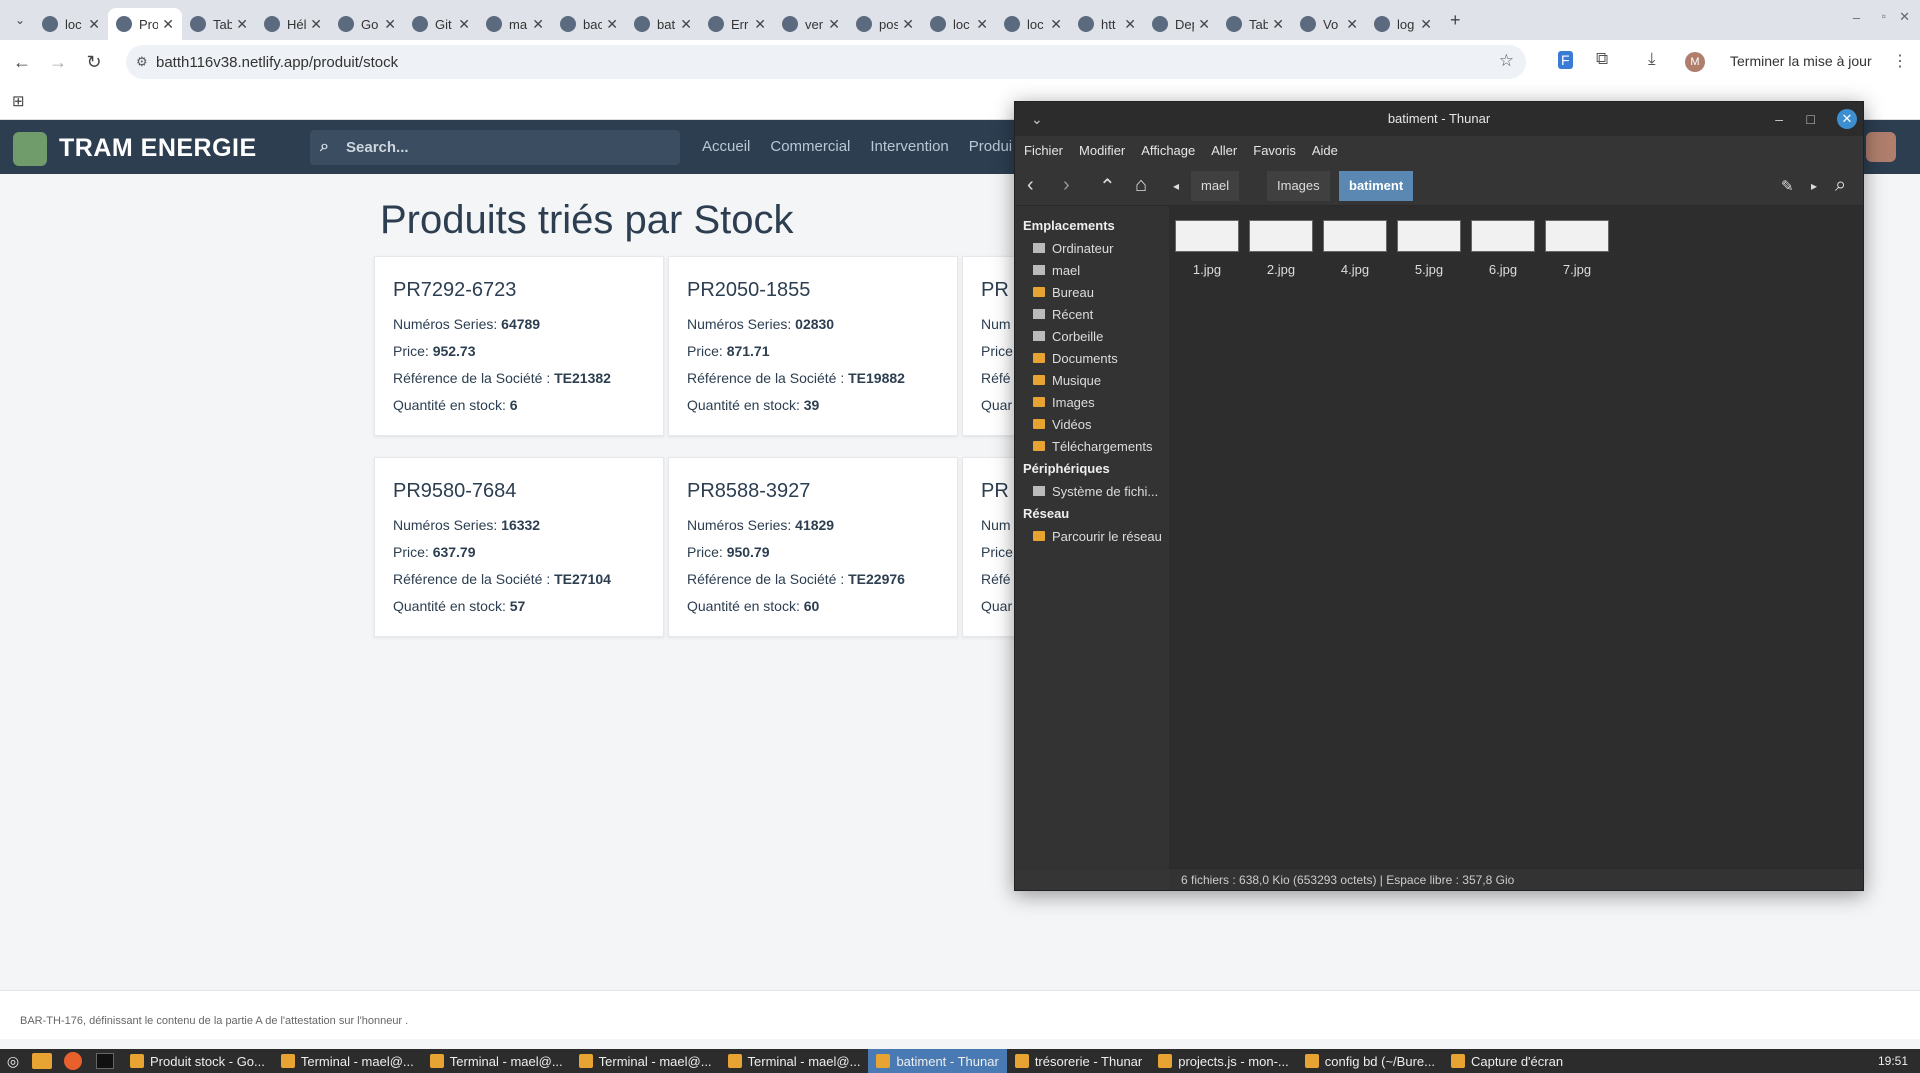 Image resolution: width=1920 pixels, height=1073 pixels. Describe the element at coordinates (1329, 24) in the screenshot. I see `browser-tab: Vo ✕` at that location.